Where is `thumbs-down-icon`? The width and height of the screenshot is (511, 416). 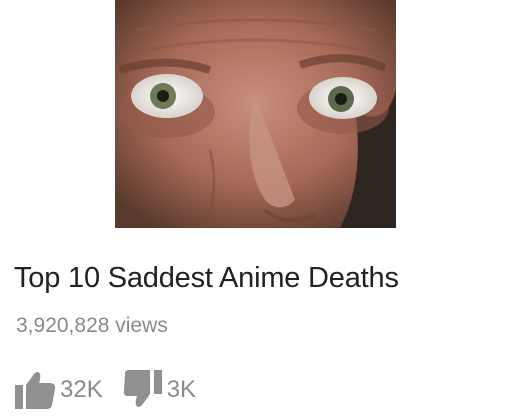
thumbs-down-icon is located at coordinates (144, 390).